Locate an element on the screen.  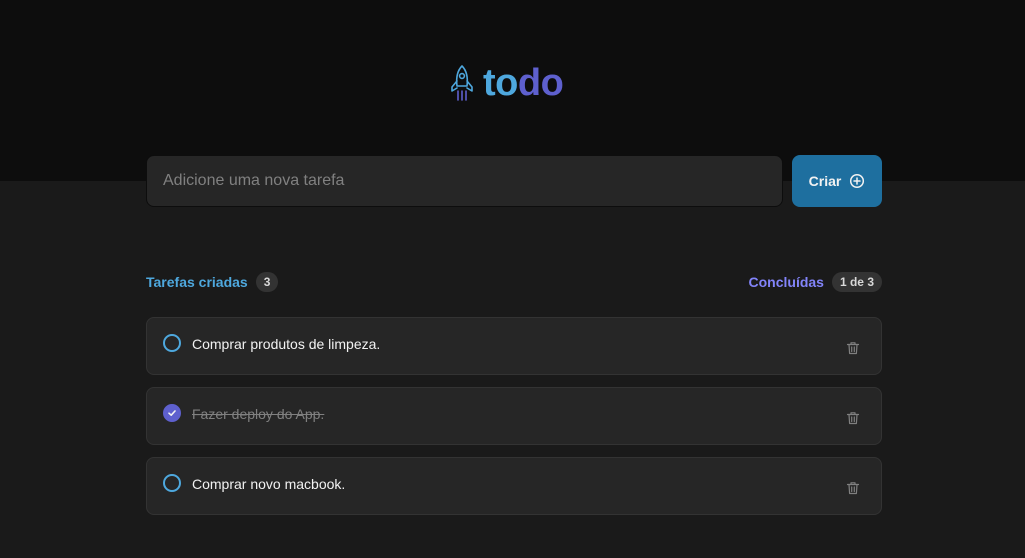
done-counter: Concluídas 1 de 3 is located at coordinates (815, 282).